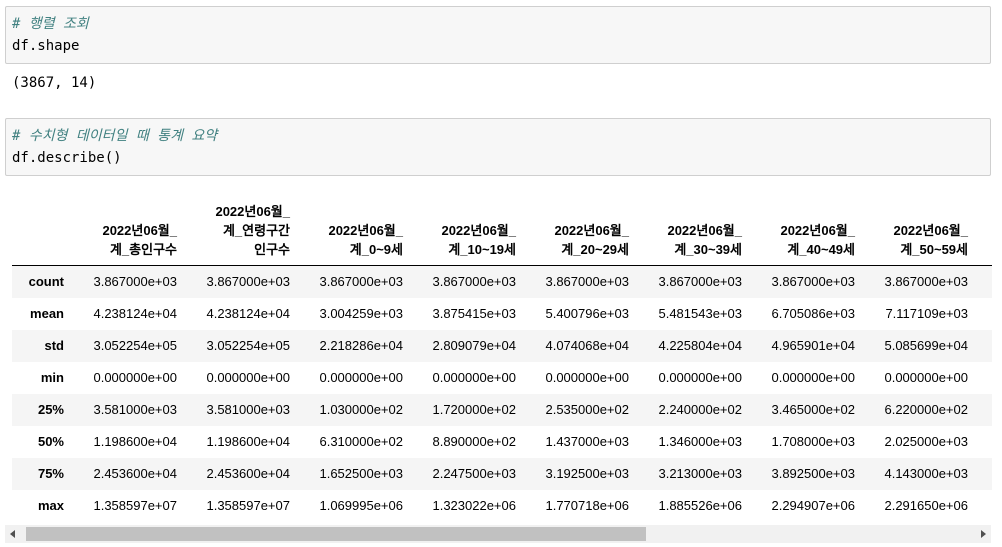  I want to click on table-cell: 6.310000e+02, so click(361, 441).